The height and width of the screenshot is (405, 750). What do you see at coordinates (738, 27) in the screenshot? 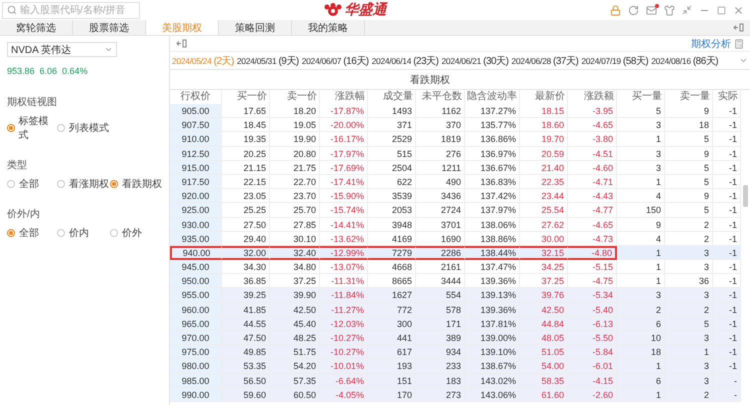
I see `collapse-icon` at bounding box center [738, 27].